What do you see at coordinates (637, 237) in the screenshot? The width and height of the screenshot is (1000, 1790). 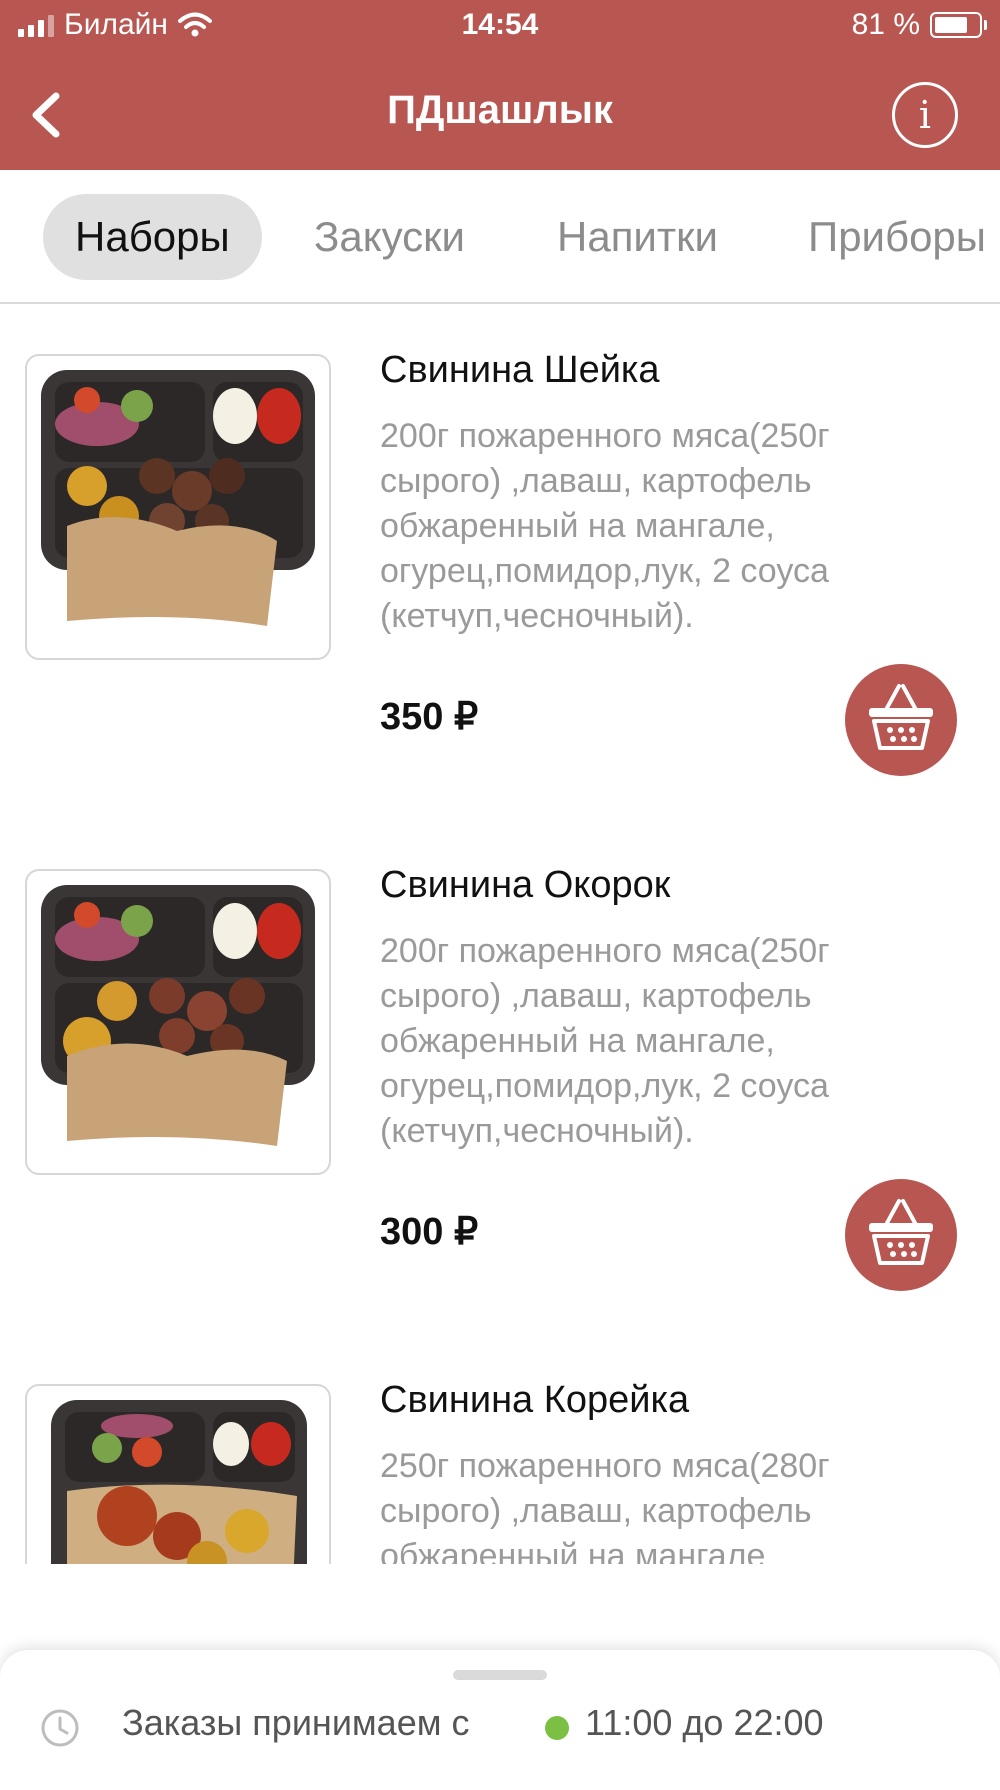 I see `tab-drinks: Напитки` at bounding box center [637, 237].